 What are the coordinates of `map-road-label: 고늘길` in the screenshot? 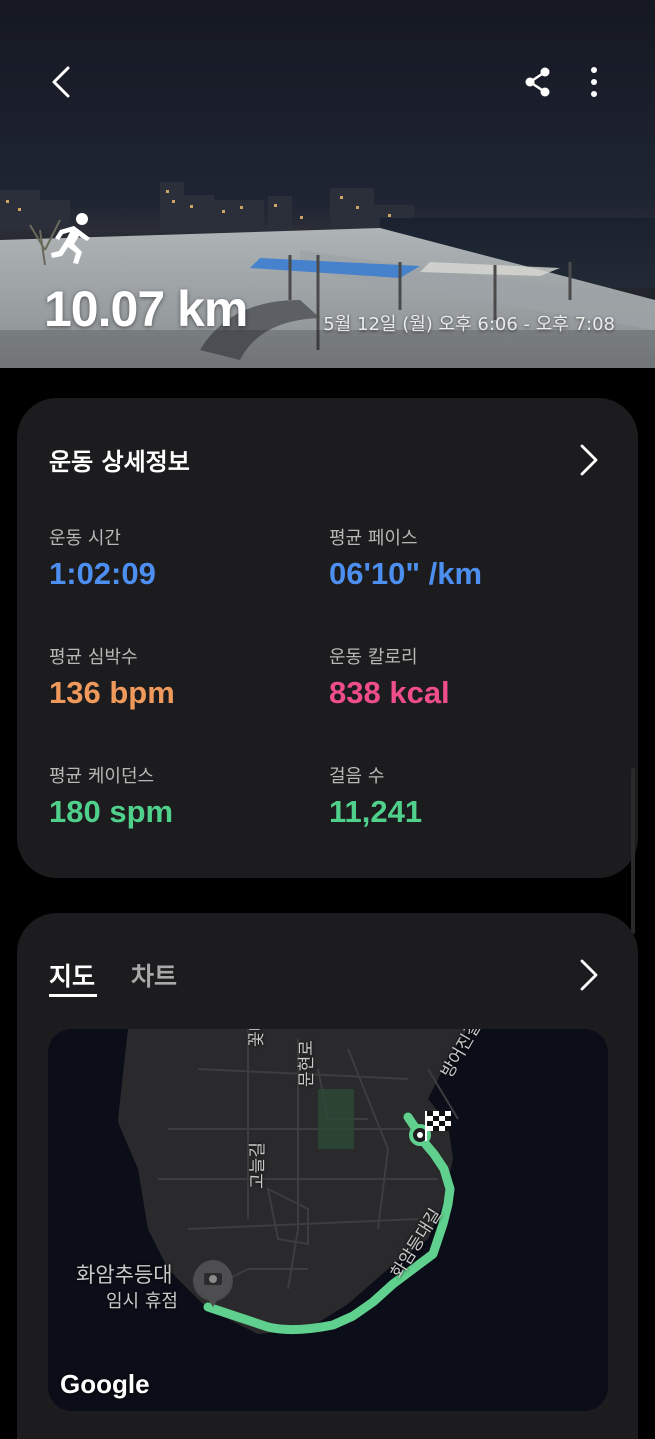 It's located at (258, 1165).